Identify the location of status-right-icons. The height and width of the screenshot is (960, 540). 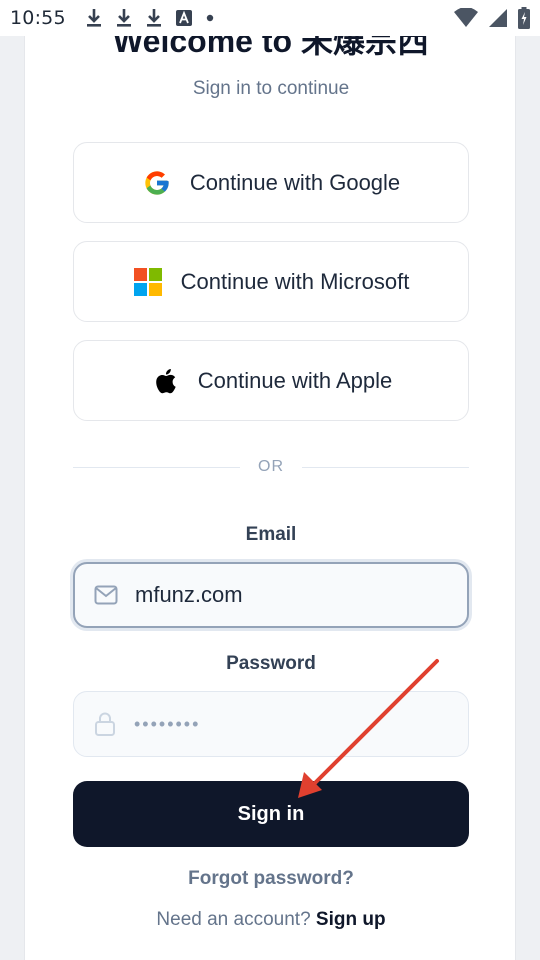
(492, 18).